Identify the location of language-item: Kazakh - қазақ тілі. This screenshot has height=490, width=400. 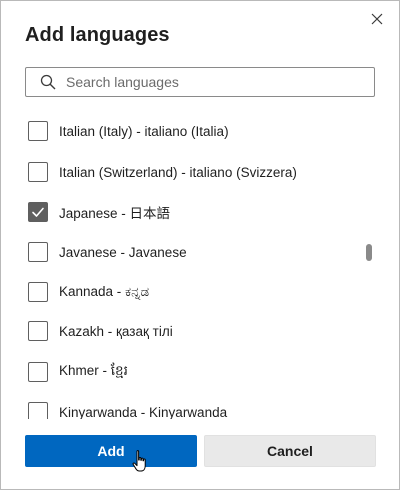
(100, 331).